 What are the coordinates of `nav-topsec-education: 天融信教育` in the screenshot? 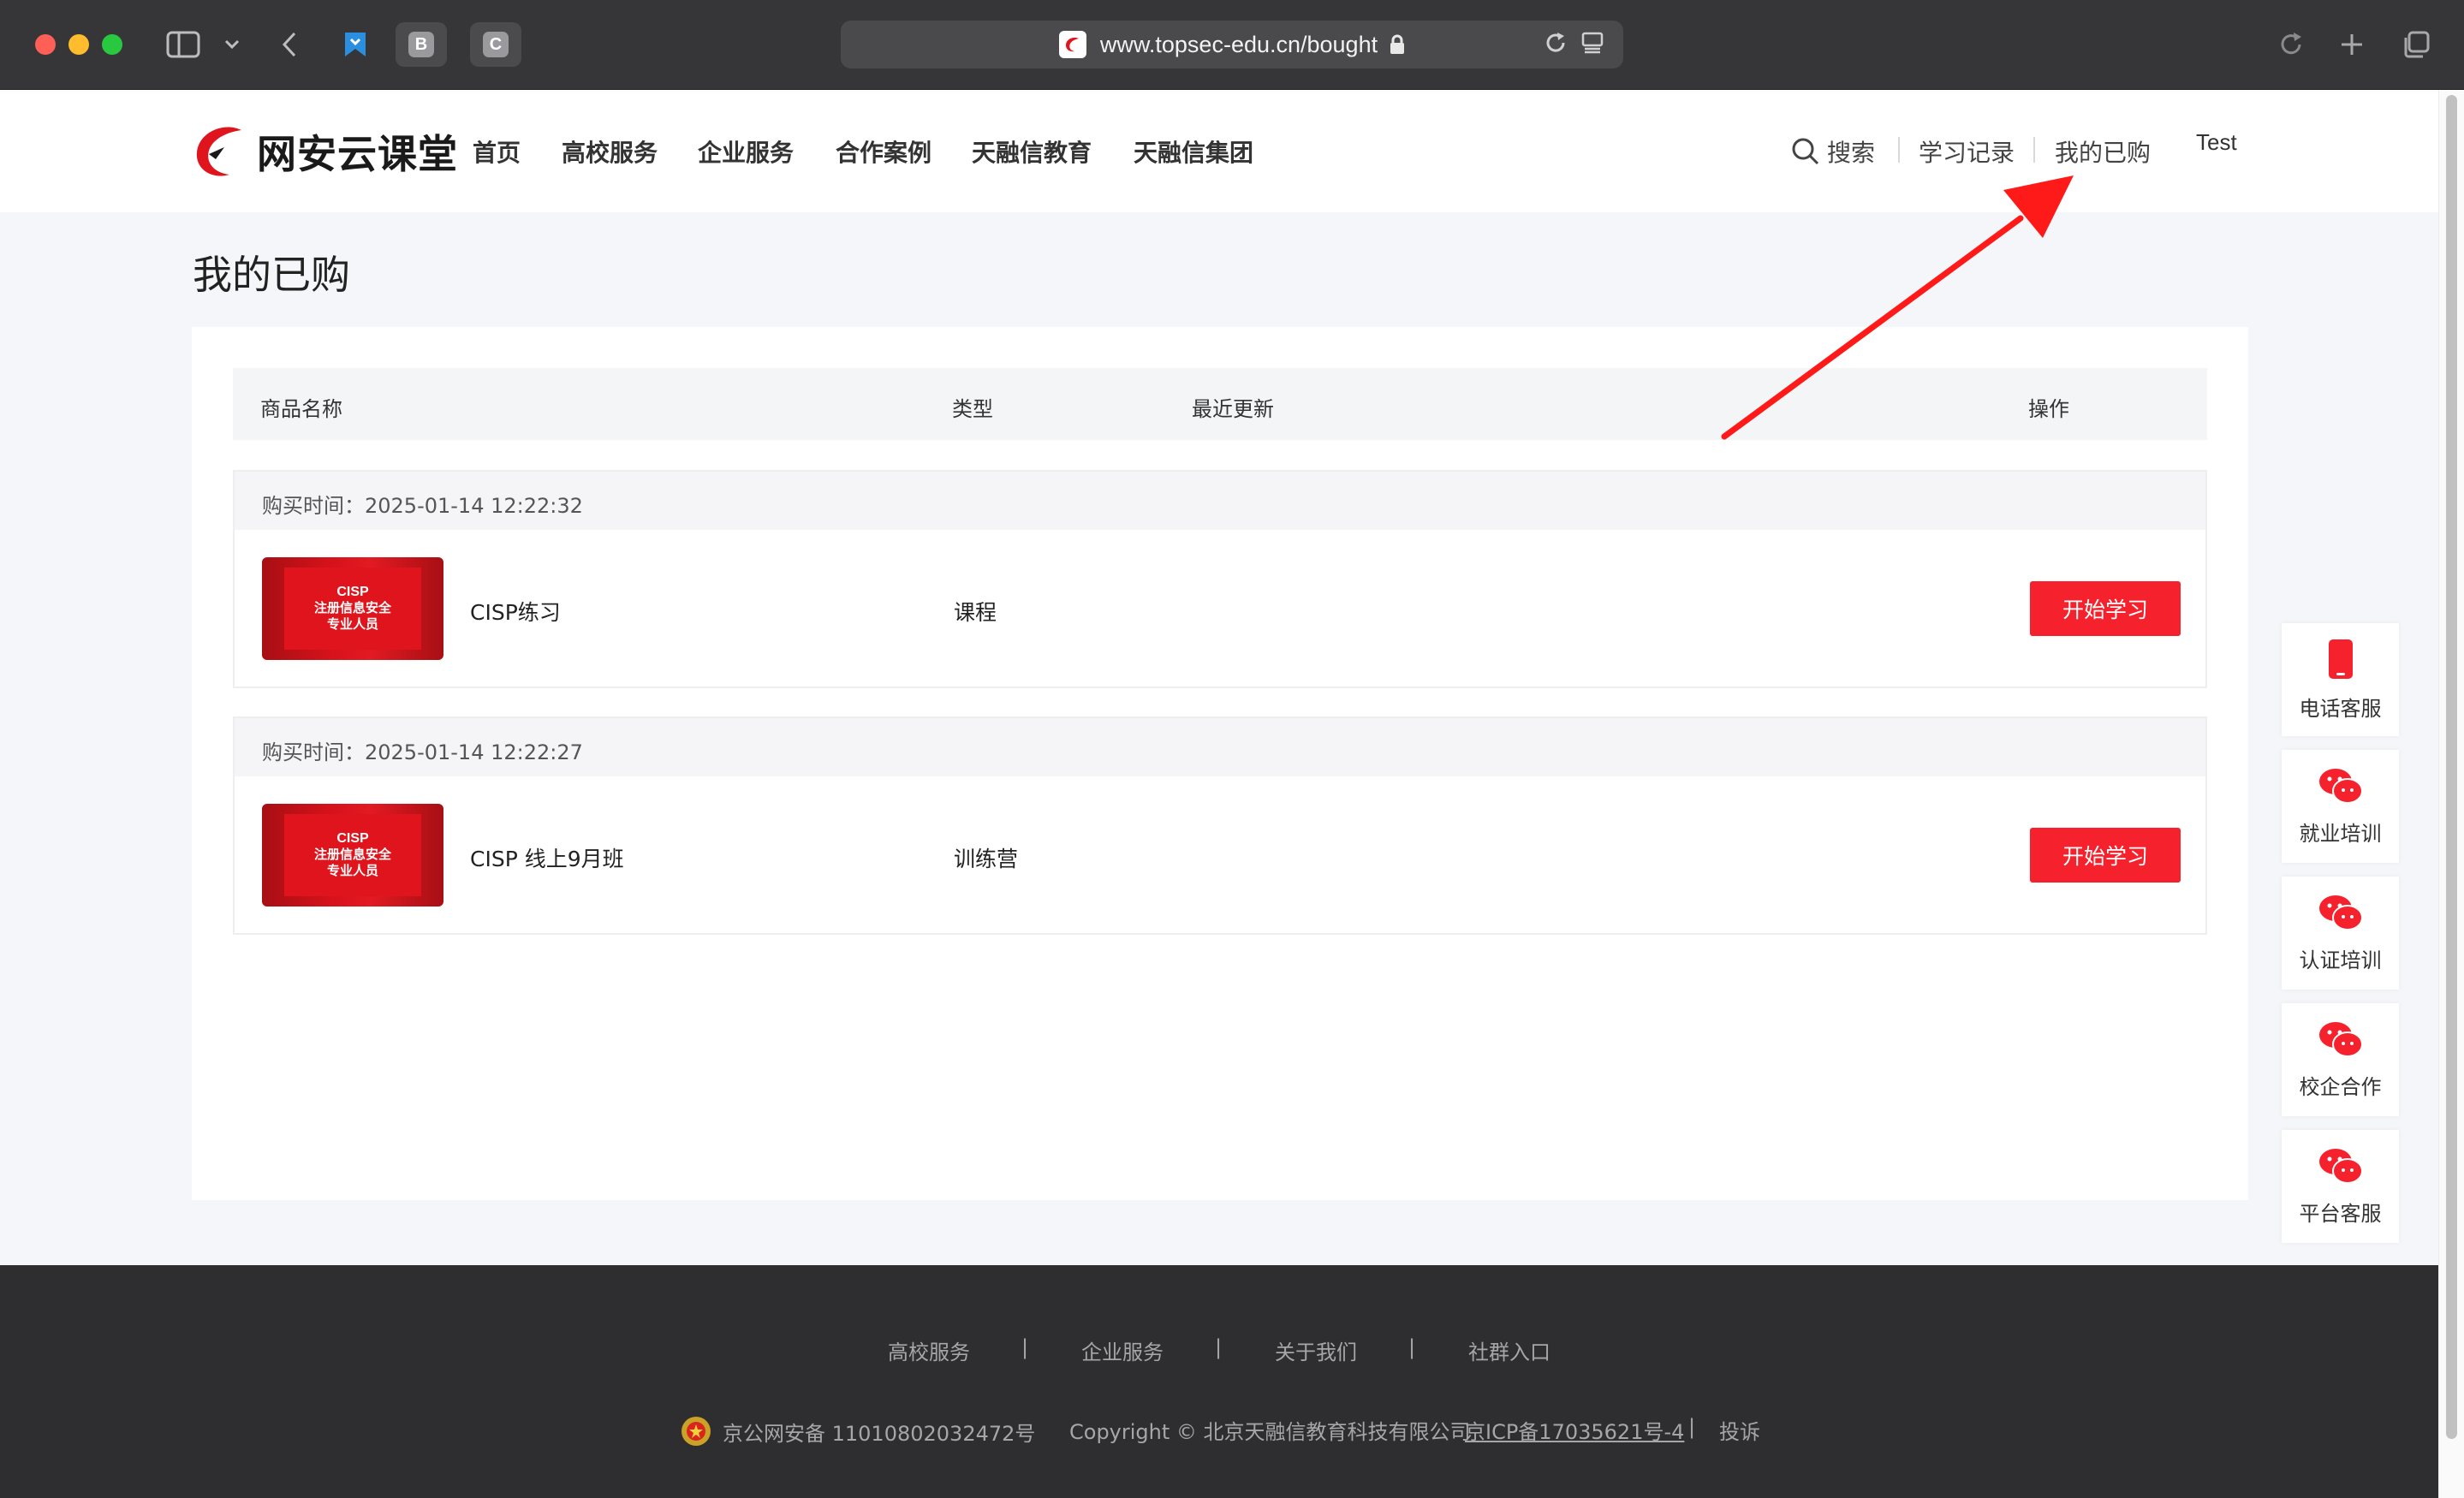 It's located at (1032, 151).